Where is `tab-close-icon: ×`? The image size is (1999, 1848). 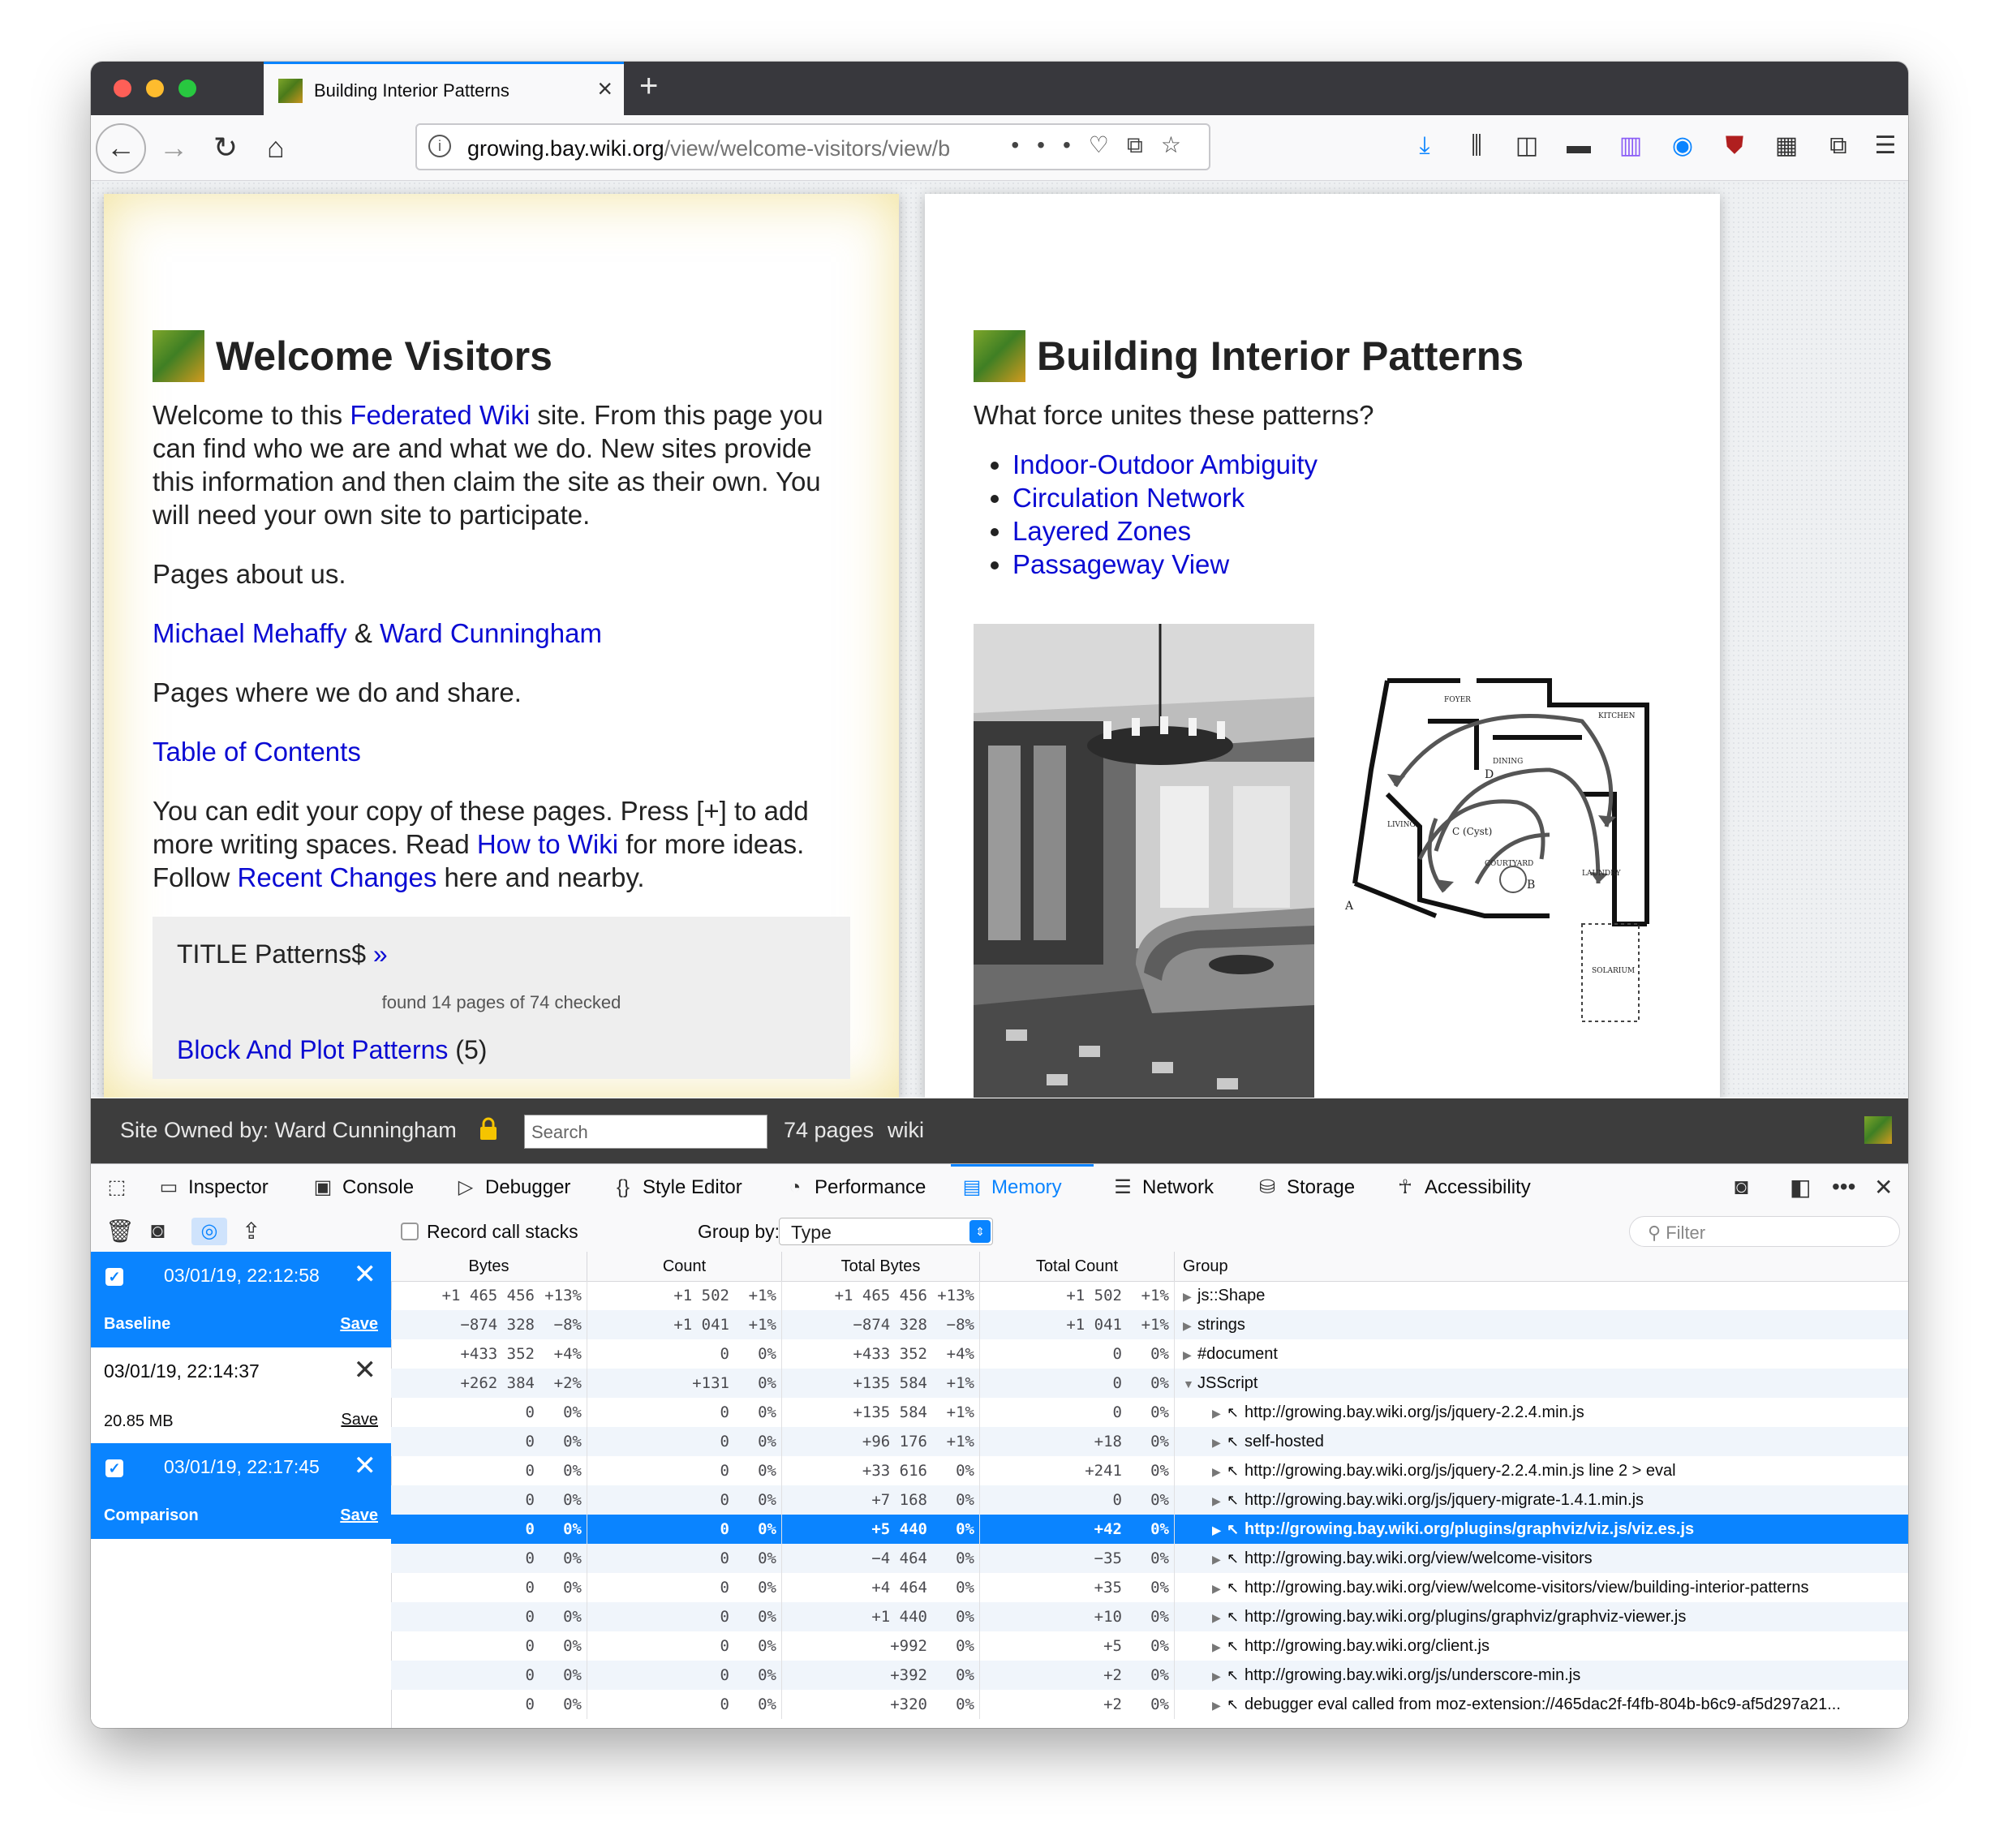 tab-close-icon: × is located at coordinates (605, 88).